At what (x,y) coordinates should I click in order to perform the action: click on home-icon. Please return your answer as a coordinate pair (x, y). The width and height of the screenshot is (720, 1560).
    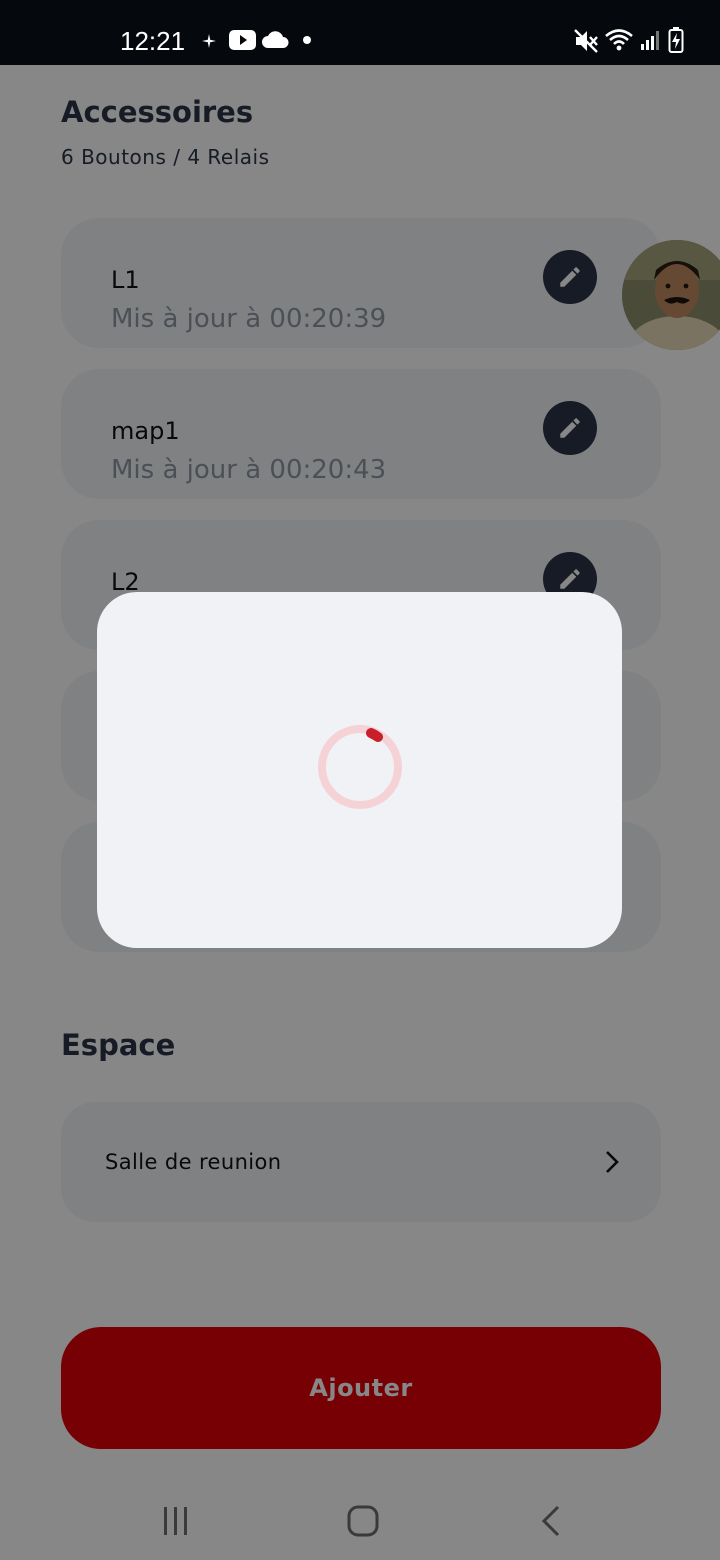
    Looking at the image, I should click on (363, 1521).